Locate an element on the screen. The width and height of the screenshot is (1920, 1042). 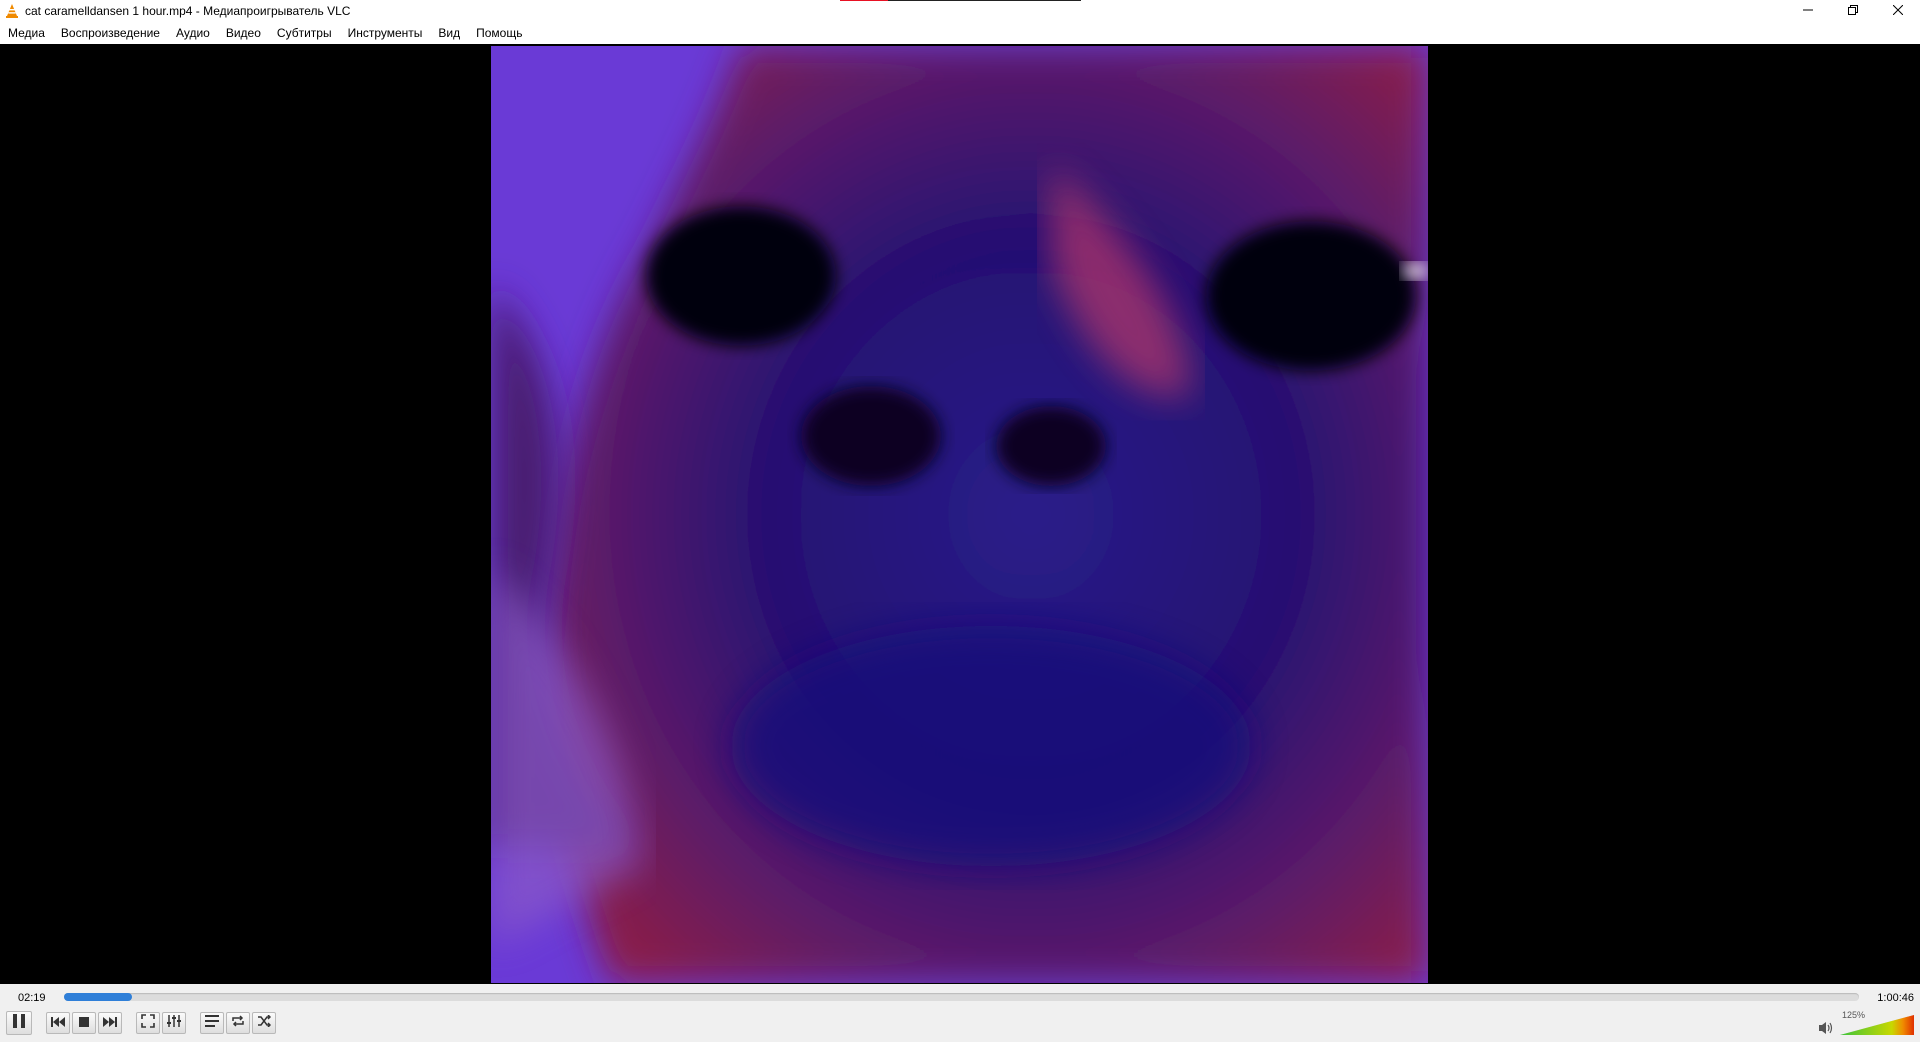
fullscreen-icon is located at coordinates (148, 1023).